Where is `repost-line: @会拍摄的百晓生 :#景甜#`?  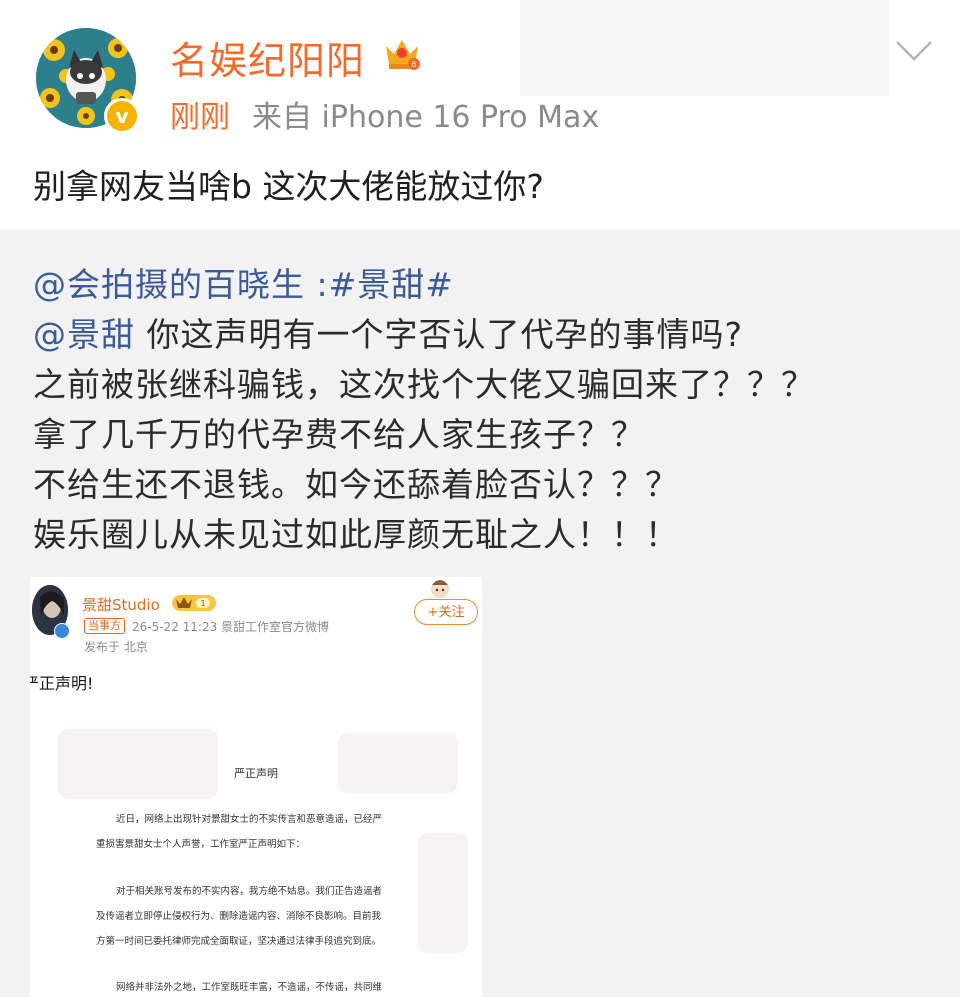 repost-line: @会拍摄的百晓生 :#景甜# is located at coordinates (243, 282).